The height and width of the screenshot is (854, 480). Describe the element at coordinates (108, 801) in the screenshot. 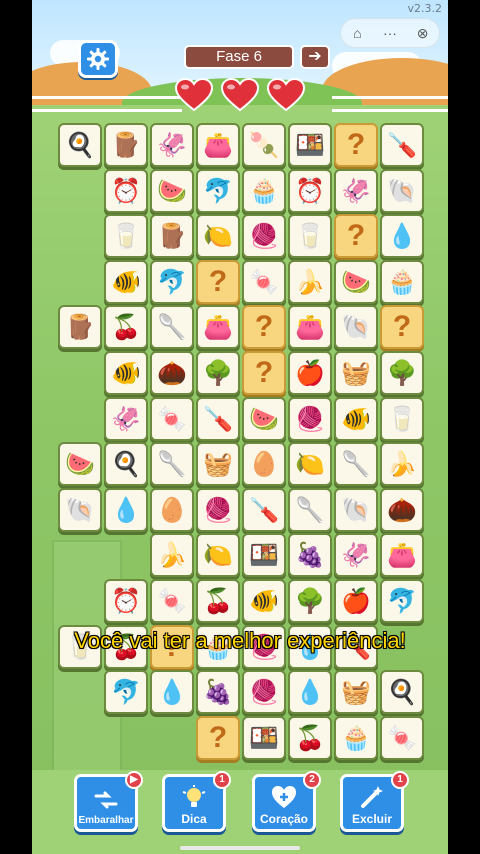

I see `embaralhar-button: Embaralhar ▶` at that location.